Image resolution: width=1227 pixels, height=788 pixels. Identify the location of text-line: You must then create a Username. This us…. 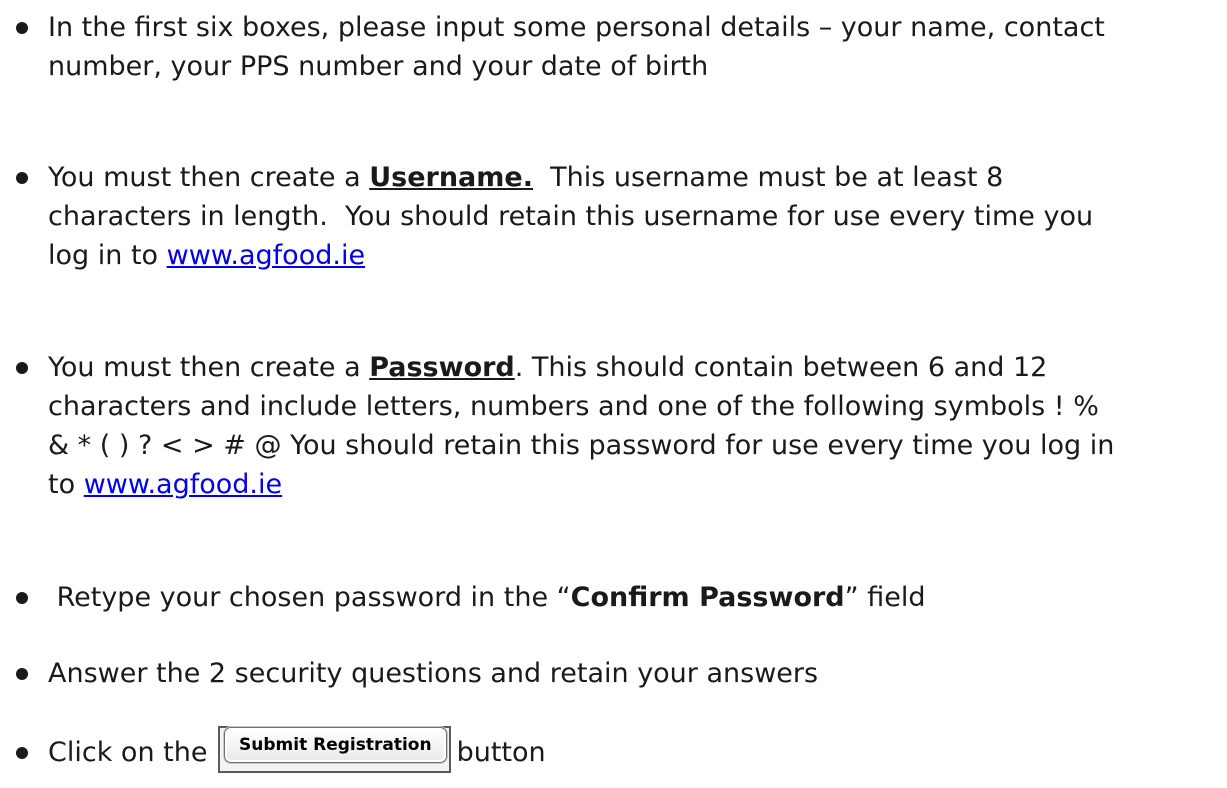
(636, 177).